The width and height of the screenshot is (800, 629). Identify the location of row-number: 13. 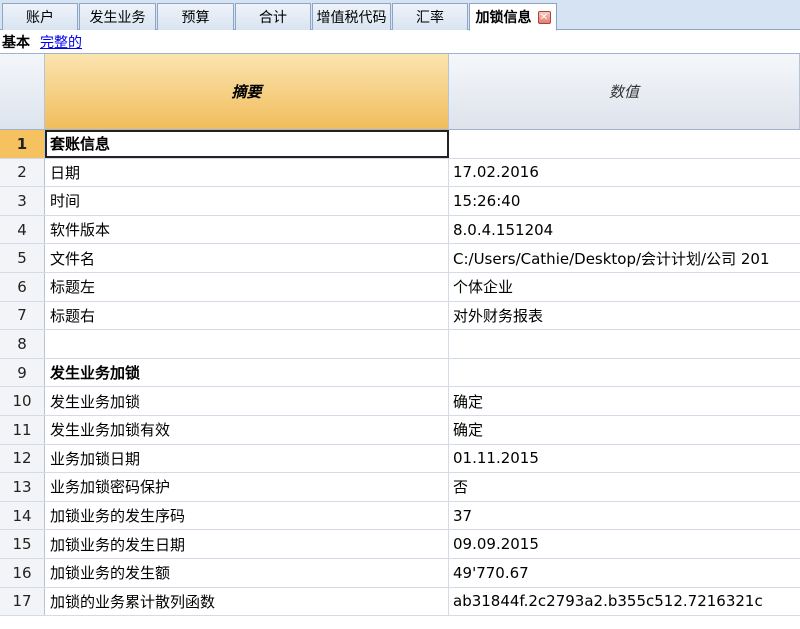
(22, 487).